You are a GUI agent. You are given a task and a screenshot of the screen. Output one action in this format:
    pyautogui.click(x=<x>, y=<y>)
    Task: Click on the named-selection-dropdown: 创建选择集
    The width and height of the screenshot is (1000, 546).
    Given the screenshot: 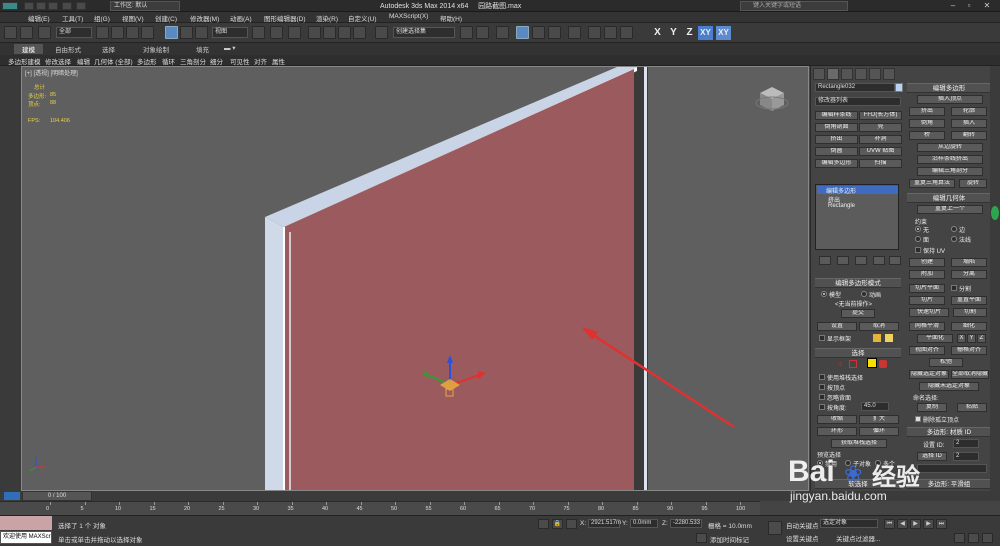 What is the action you would take?
    pyautogui.click(x=424, y=32)
    